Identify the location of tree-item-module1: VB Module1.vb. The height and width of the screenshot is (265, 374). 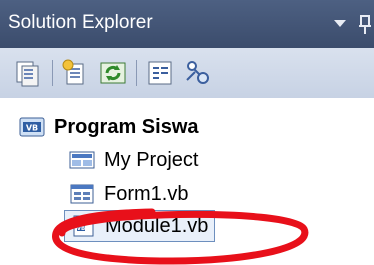
(140, 226).